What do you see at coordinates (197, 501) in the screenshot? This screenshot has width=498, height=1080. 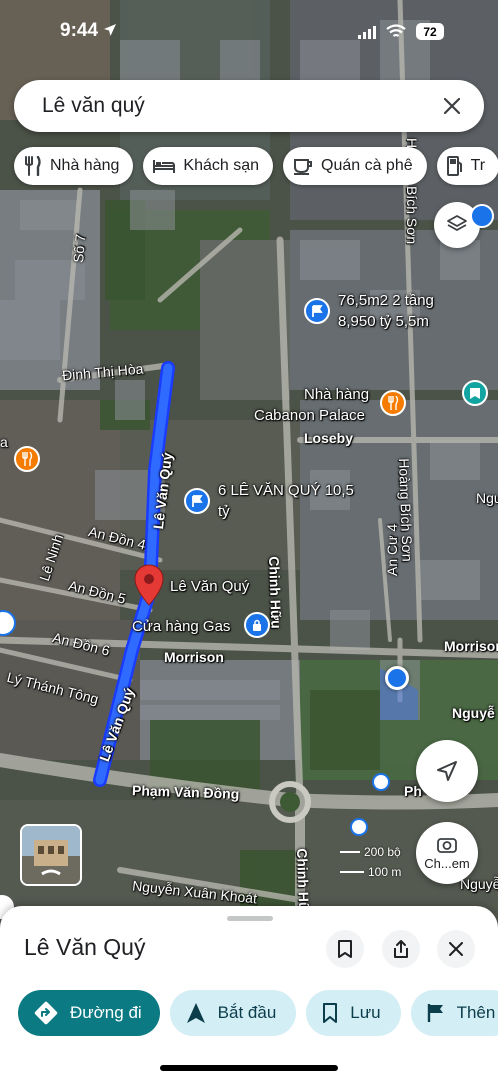 I see `listing2-flag-pin` at bounding box center [197, 501].